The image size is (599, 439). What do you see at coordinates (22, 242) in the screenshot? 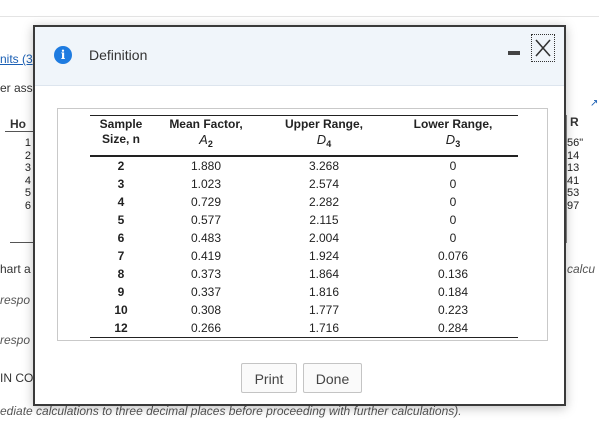
I see `bg-table-bottom-rule` at bounding box center [22, 242].